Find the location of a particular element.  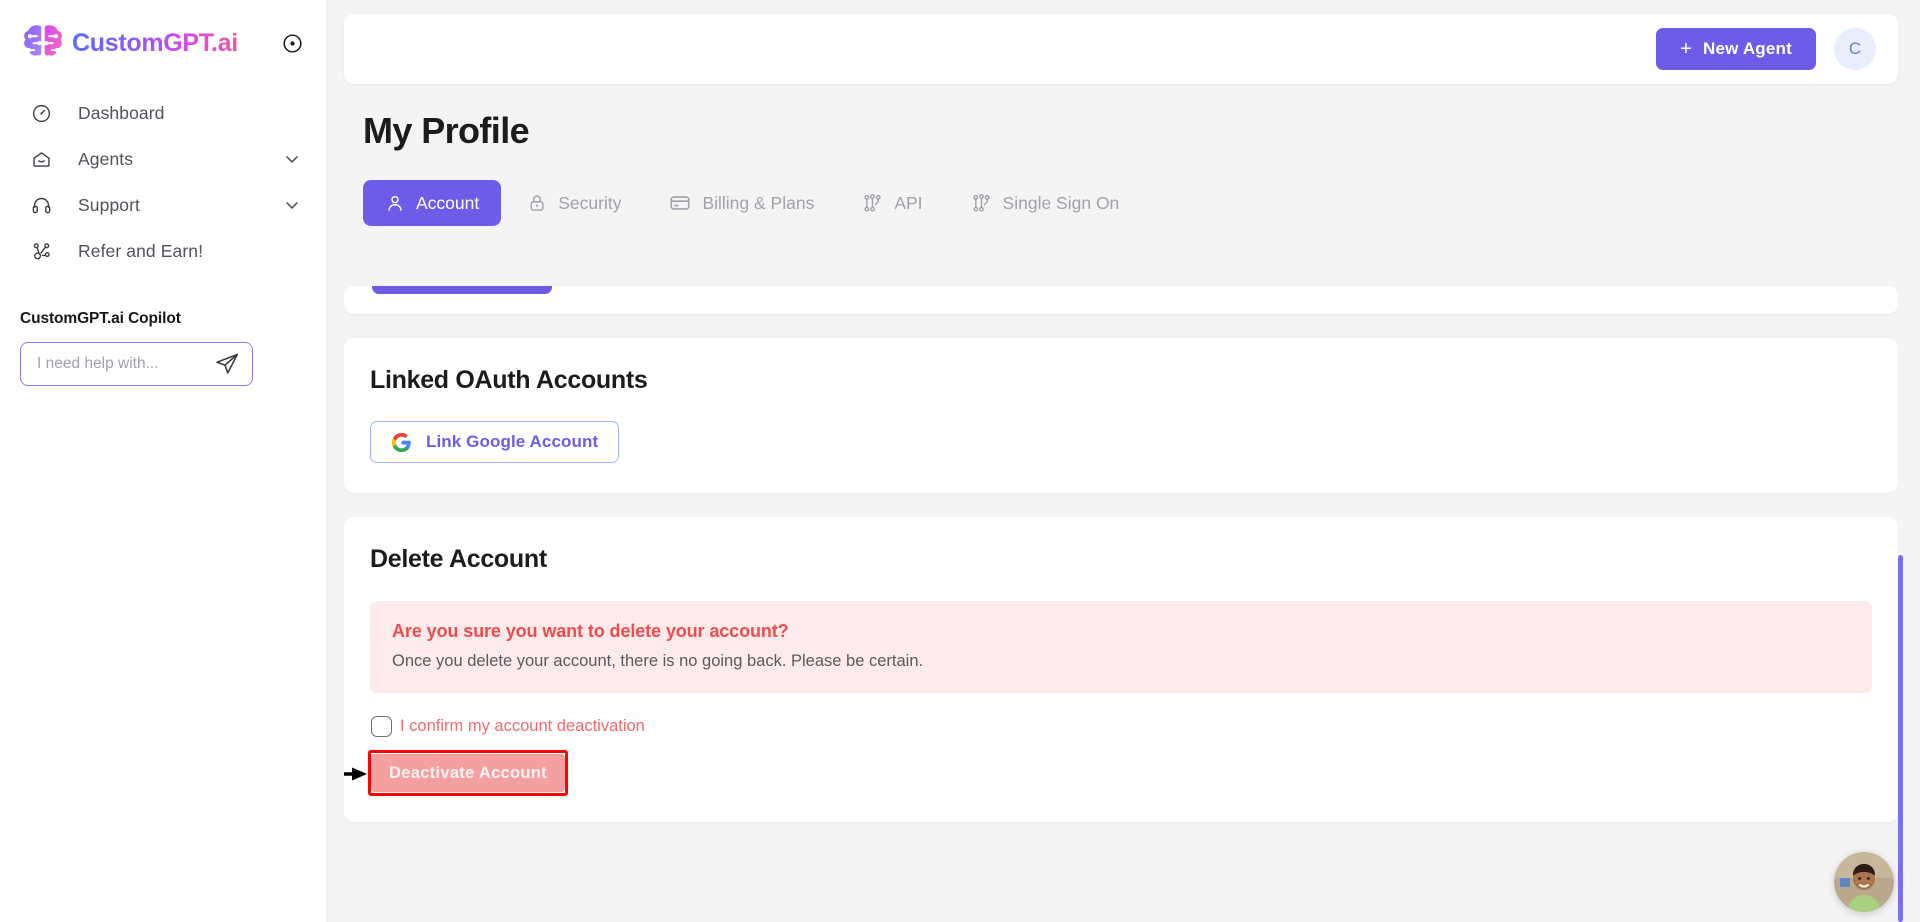

copilot-section: CustomGPT.ai Copilot is located at coordinates (163, 348).